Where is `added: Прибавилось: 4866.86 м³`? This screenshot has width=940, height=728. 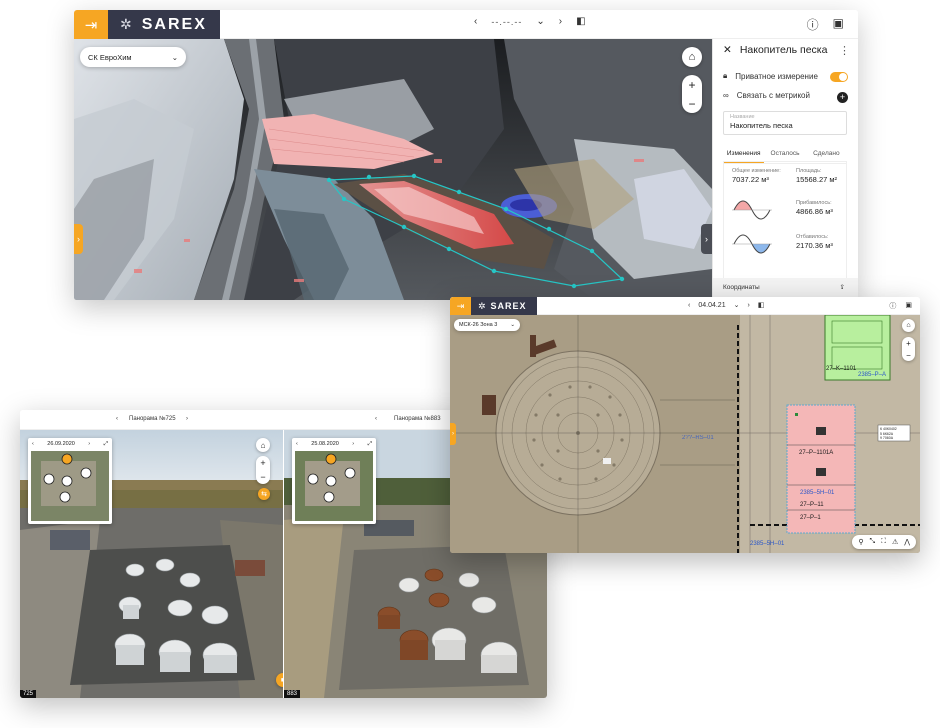
added: Прибавилось: 4866.86 м³ is located at coordinates (814, 208).